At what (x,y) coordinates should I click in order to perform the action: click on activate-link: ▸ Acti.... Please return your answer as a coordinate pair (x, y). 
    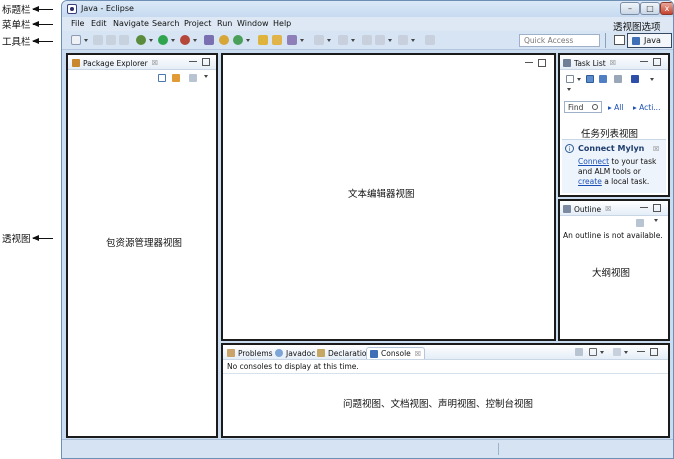
    Looking at the image, I should click on (646, 107).